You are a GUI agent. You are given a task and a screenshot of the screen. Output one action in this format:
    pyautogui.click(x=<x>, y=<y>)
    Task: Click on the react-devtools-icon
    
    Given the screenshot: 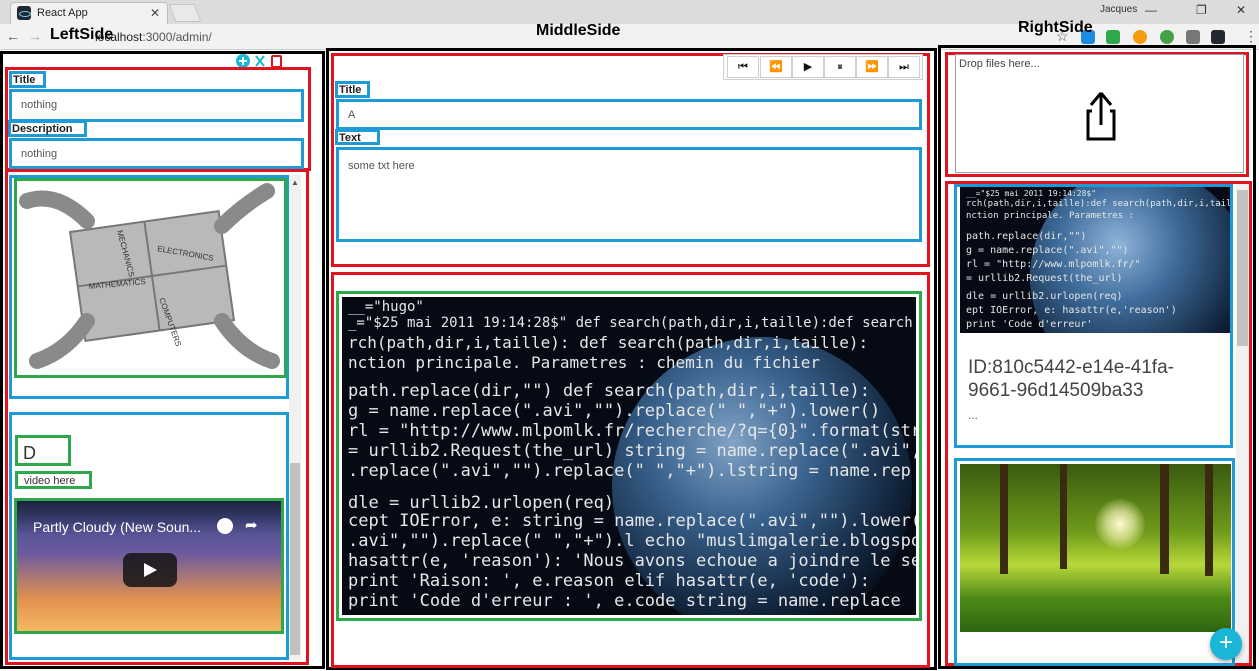 What is the action you would take?
    pyautogui.click(x=1218, y=37)
    